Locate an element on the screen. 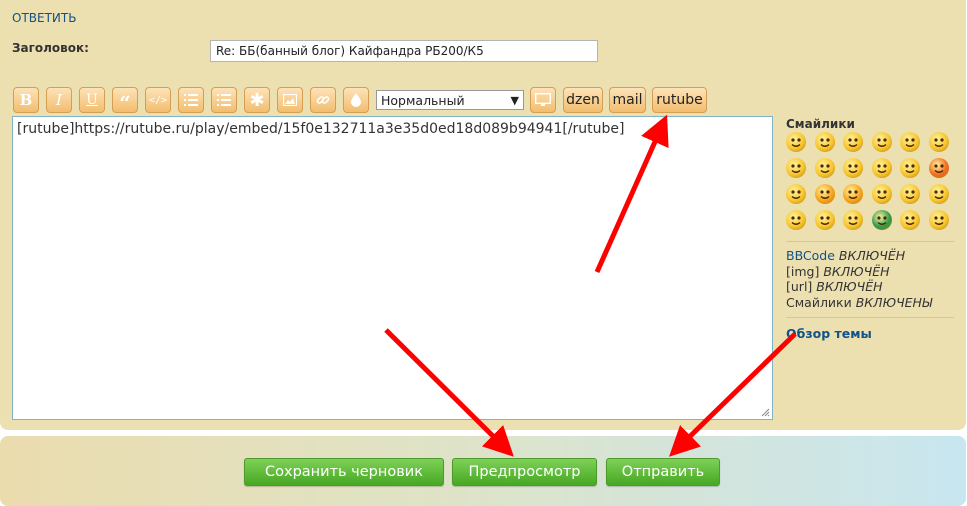  url-state: ВКЛЮЧЁН is located at coordinates (849, 286).